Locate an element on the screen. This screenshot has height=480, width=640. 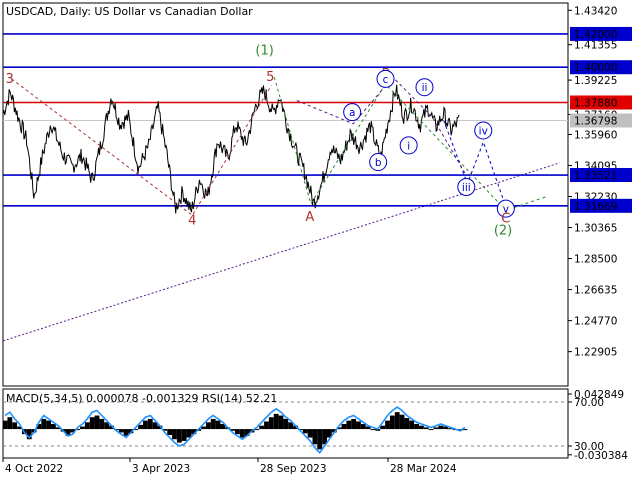
wave-label-(1): (1) is located at coordinates (264, 51).